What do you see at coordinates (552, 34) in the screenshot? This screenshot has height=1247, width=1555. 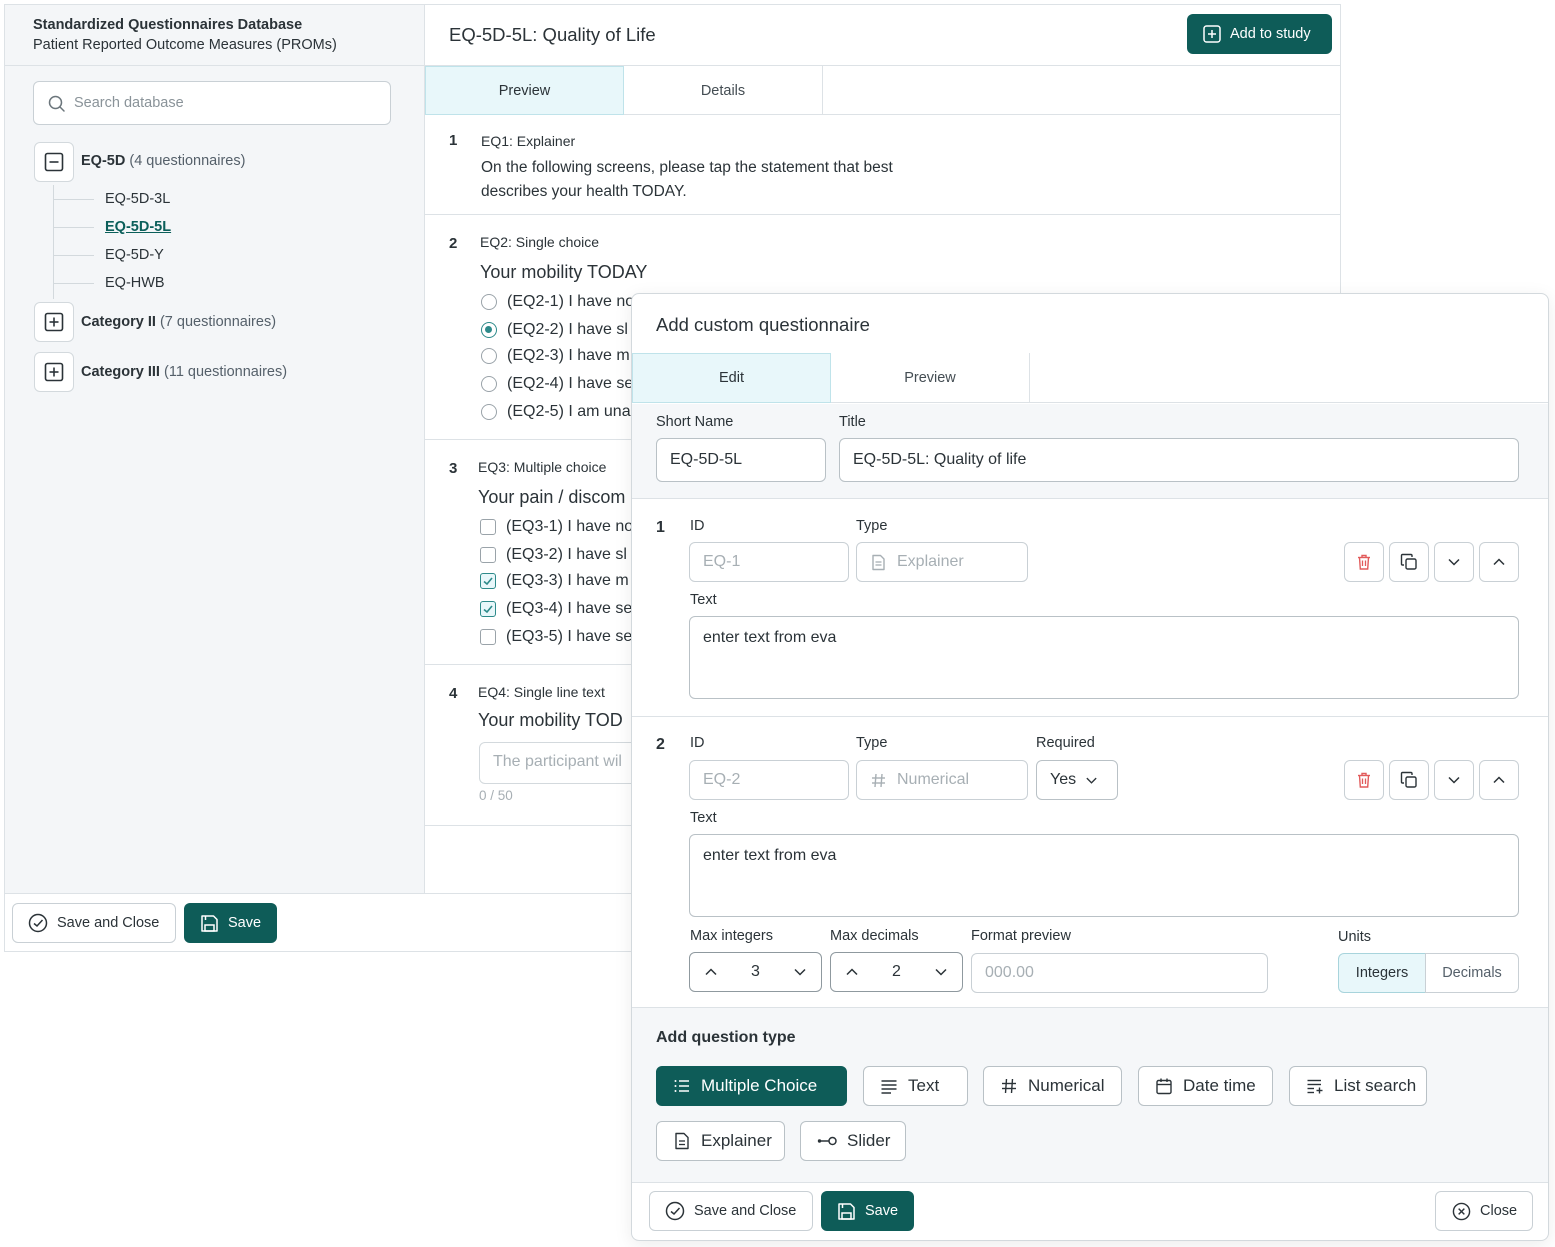 I see `page-title: EQ-5D-5L: Quality of Life` at bounding box center [552, 34].